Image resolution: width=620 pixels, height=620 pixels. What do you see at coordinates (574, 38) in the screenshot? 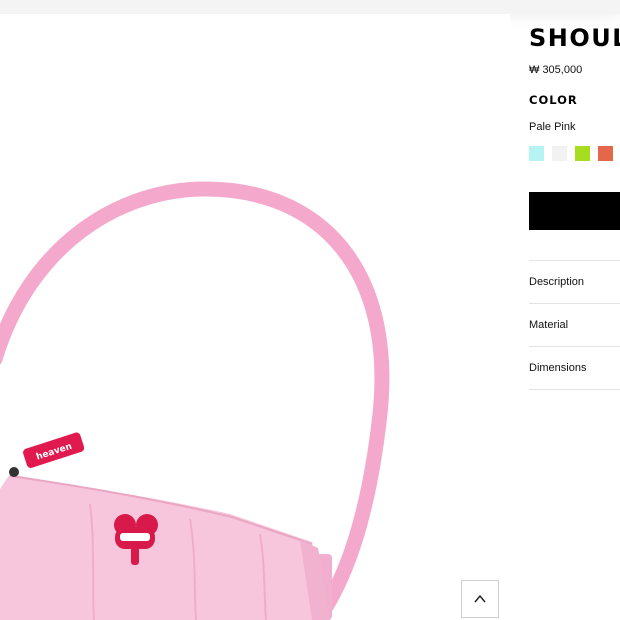
I see `product-title: SHOUL` at bounding box center [574, 38].